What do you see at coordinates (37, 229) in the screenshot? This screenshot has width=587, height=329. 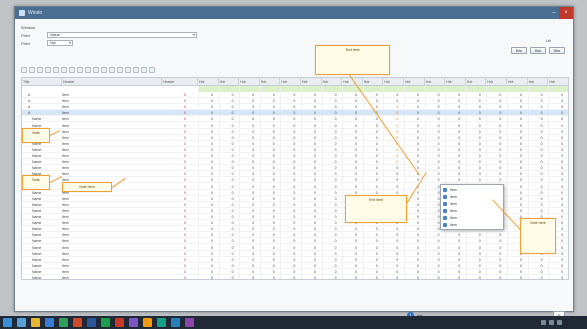 I see `row-name: Name` at bounding box center [37, 229].